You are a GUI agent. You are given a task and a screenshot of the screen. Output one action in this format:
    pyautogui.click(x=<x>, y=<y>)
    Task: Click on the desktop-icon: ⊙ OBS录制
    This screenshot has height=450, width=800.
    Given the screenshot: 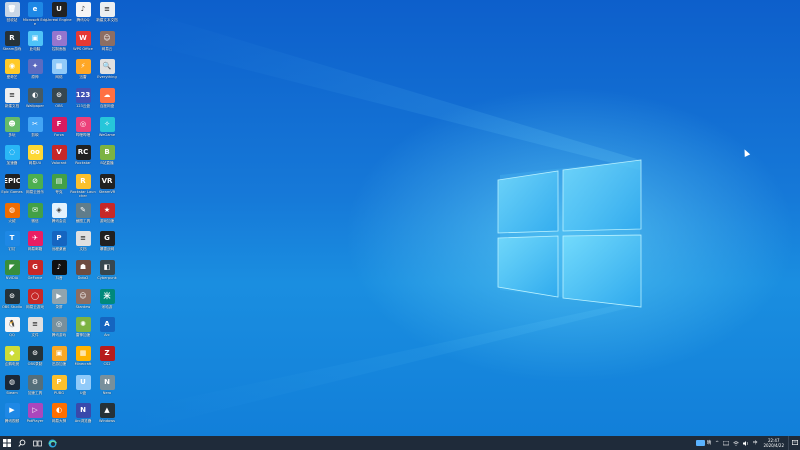 What is the action you would take?
    pyautogui.click(x=35, y=360)
    